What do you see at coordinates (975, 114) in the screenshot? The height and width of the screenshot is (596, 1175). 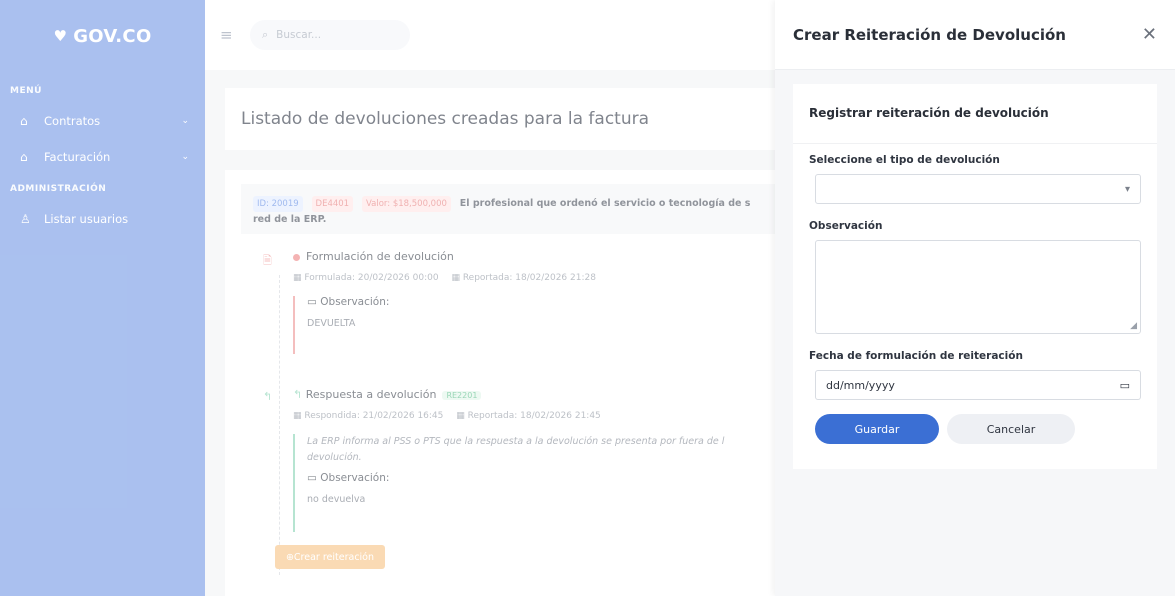 I see `form-title: Registrar reiteración de devolución` at bounding box center [975, 114].